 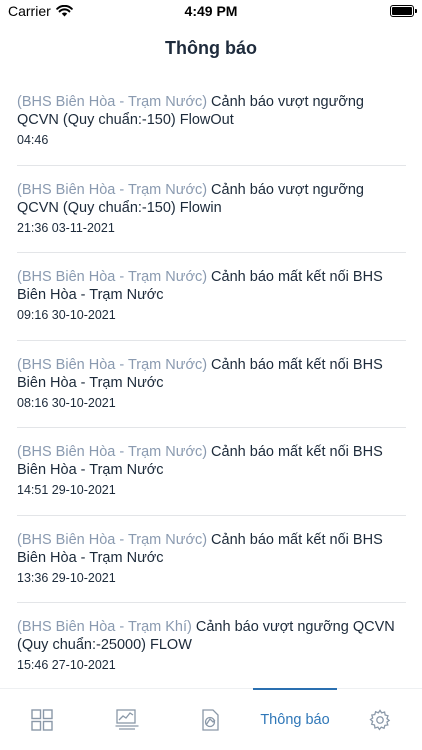 I want to click on settings-gear-icon, so click(x=380, y=720).